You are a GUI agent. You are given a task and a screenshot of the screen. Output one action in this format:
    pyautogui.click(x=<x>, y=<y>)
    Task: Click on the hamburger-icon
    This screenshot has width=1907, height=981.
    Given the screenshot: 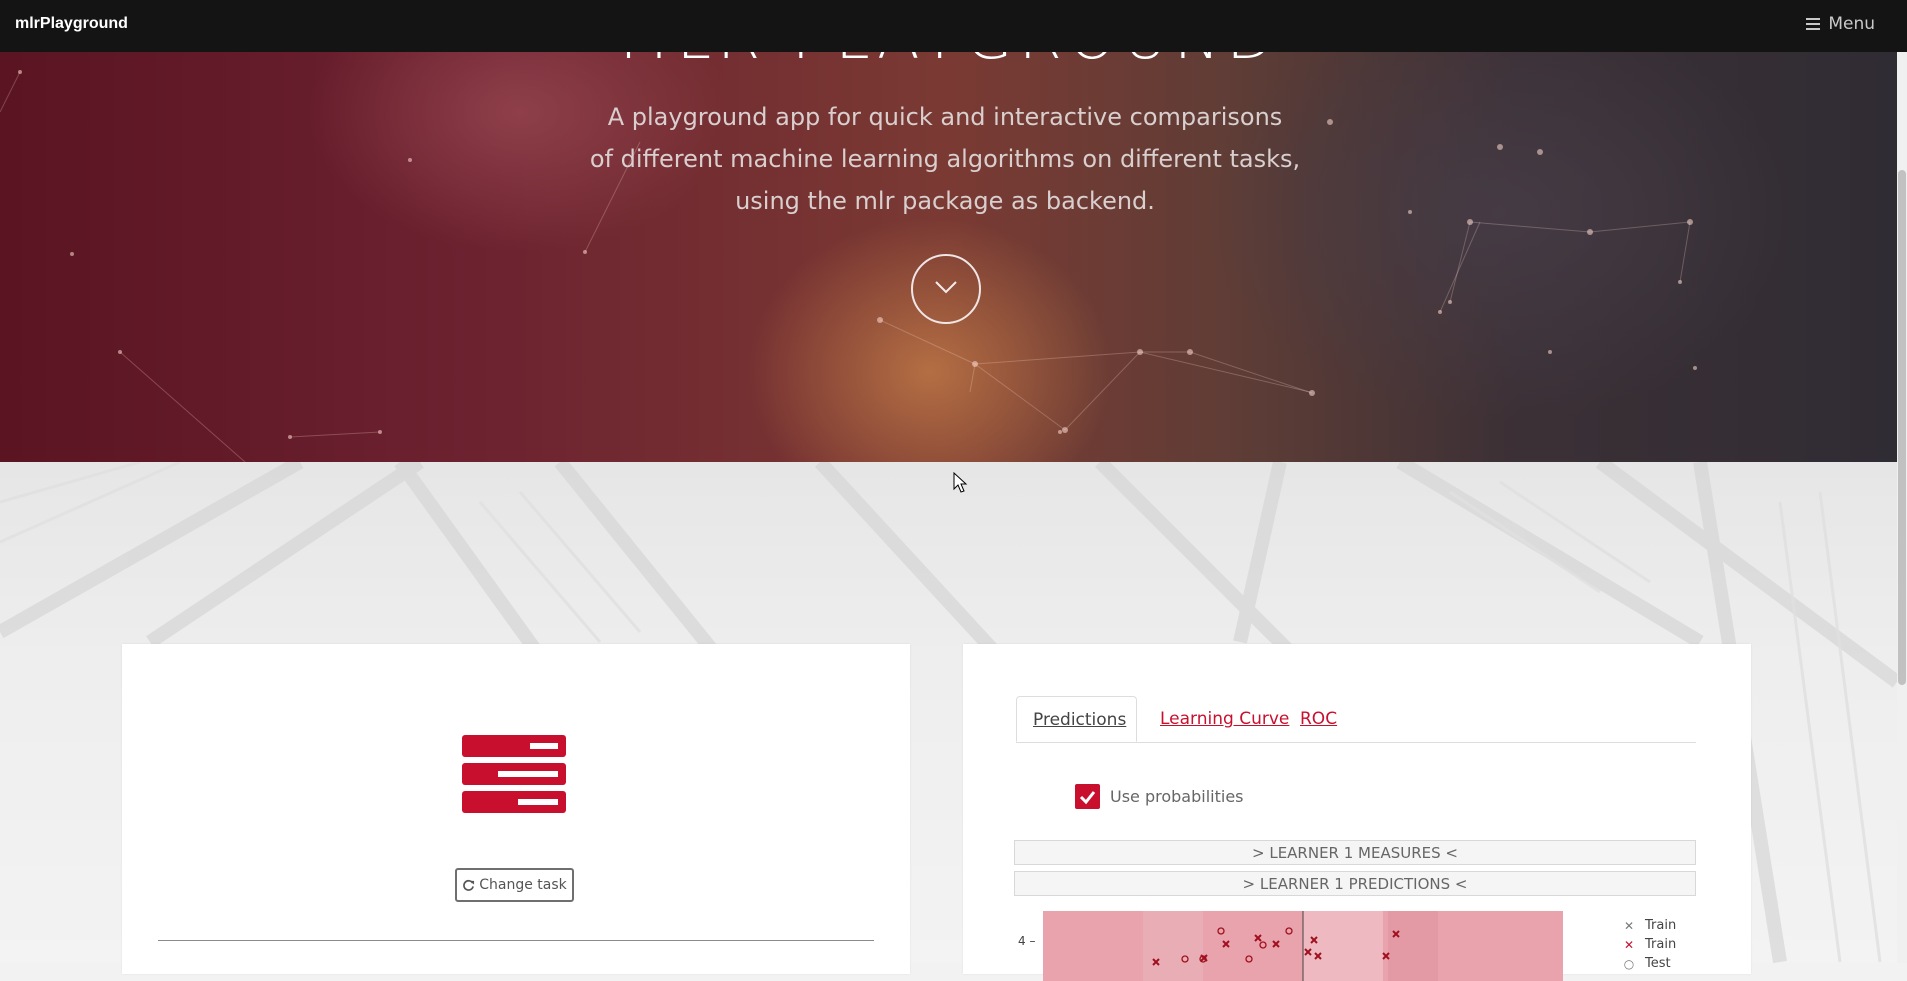 What is the action you would take?
    pyautogui.click(x=1813, y=24)
    